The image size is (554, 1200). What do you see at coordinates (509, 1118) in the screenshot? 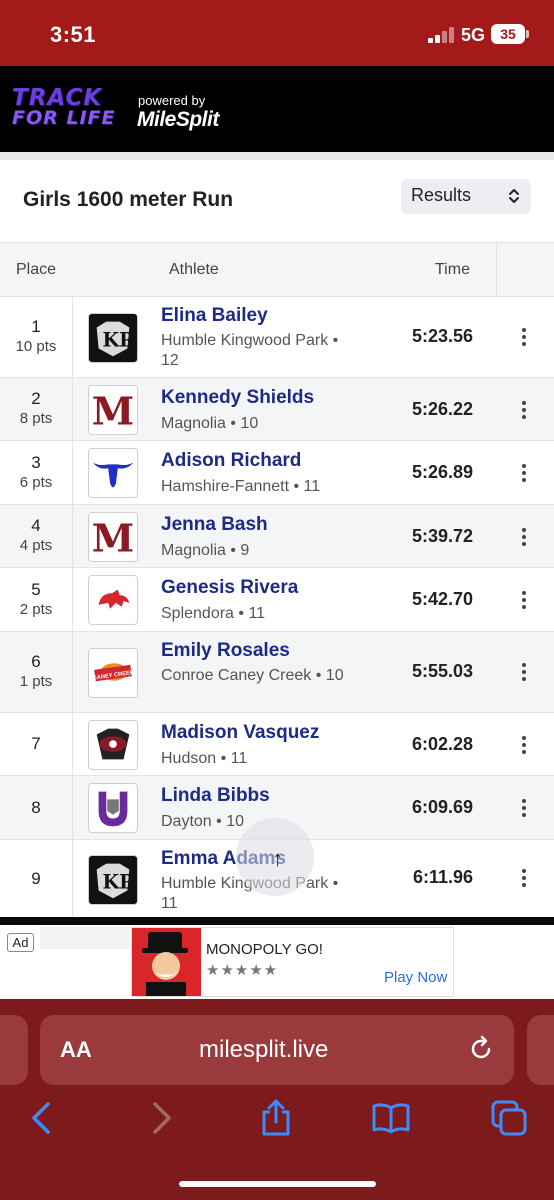
I see `tabs-icon` at bounding box center [509, 1118].